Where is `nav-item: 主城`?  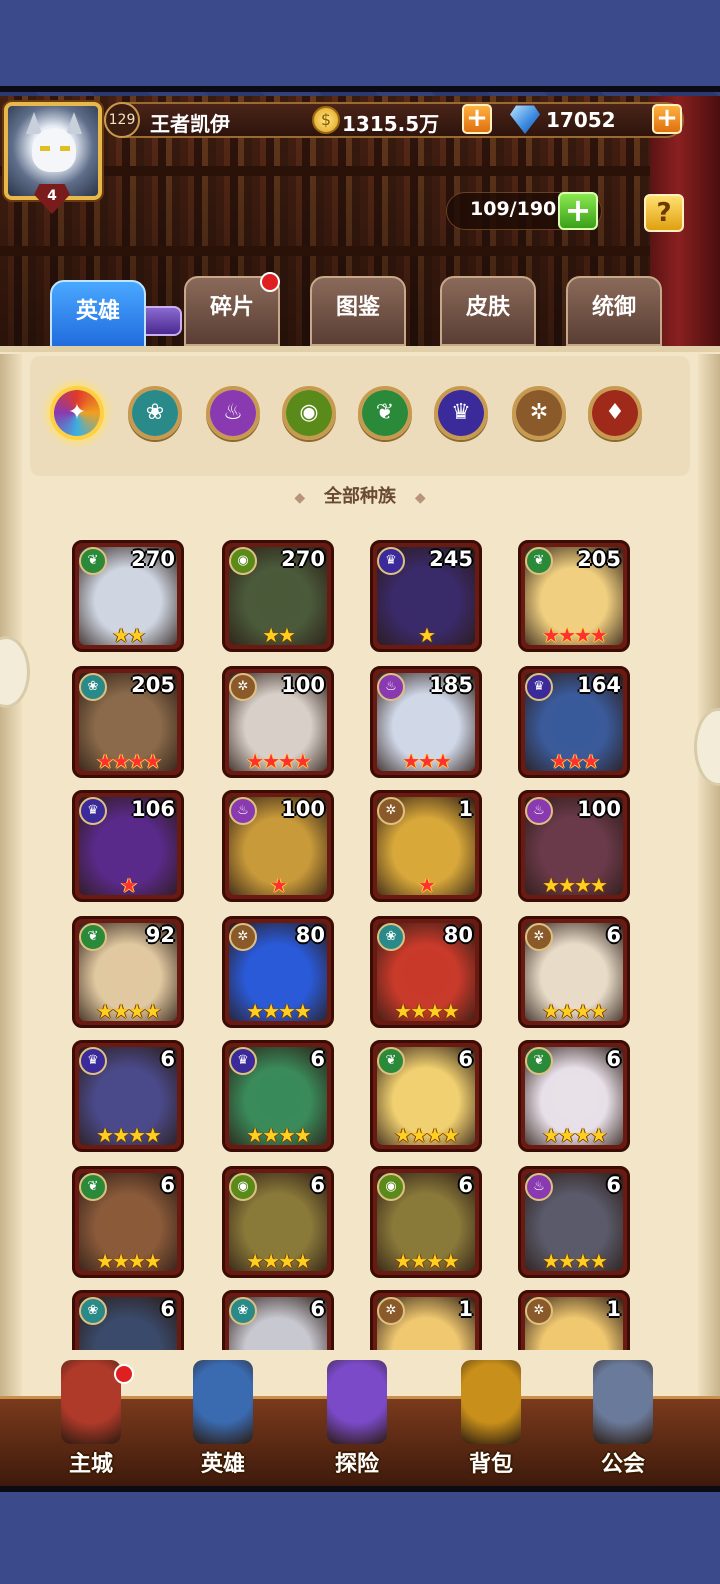
nav-item: 主城 is located at coordinates (91, 1420).